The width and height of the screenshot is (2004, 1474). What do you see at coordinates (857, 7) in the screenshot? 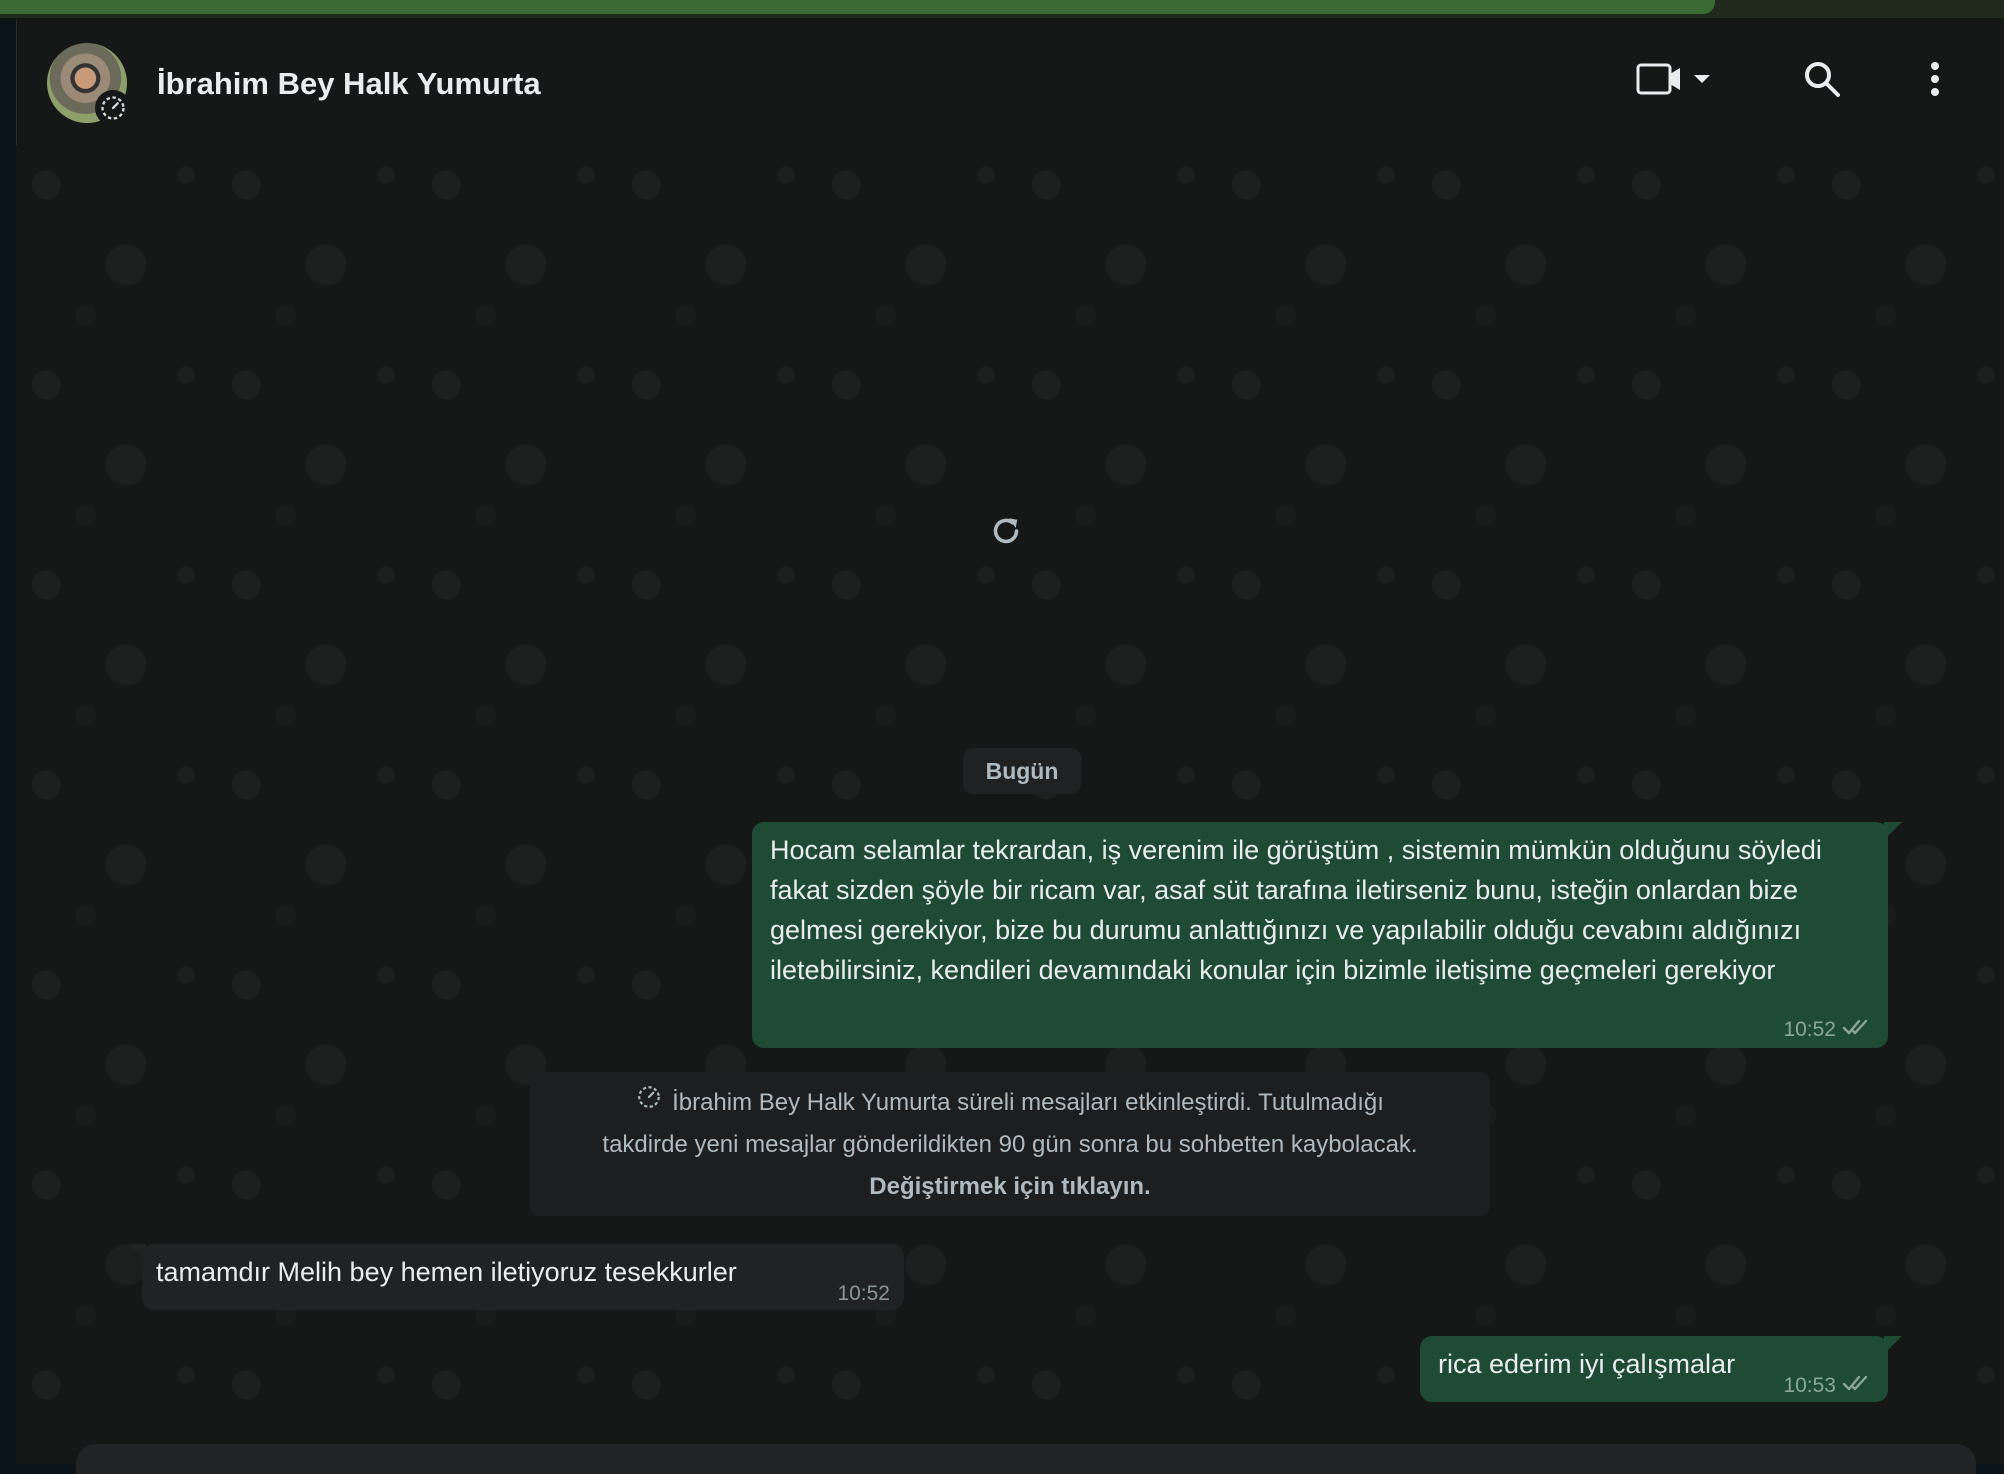
I see `window-accent-bar` at bounding box center [857, 7].